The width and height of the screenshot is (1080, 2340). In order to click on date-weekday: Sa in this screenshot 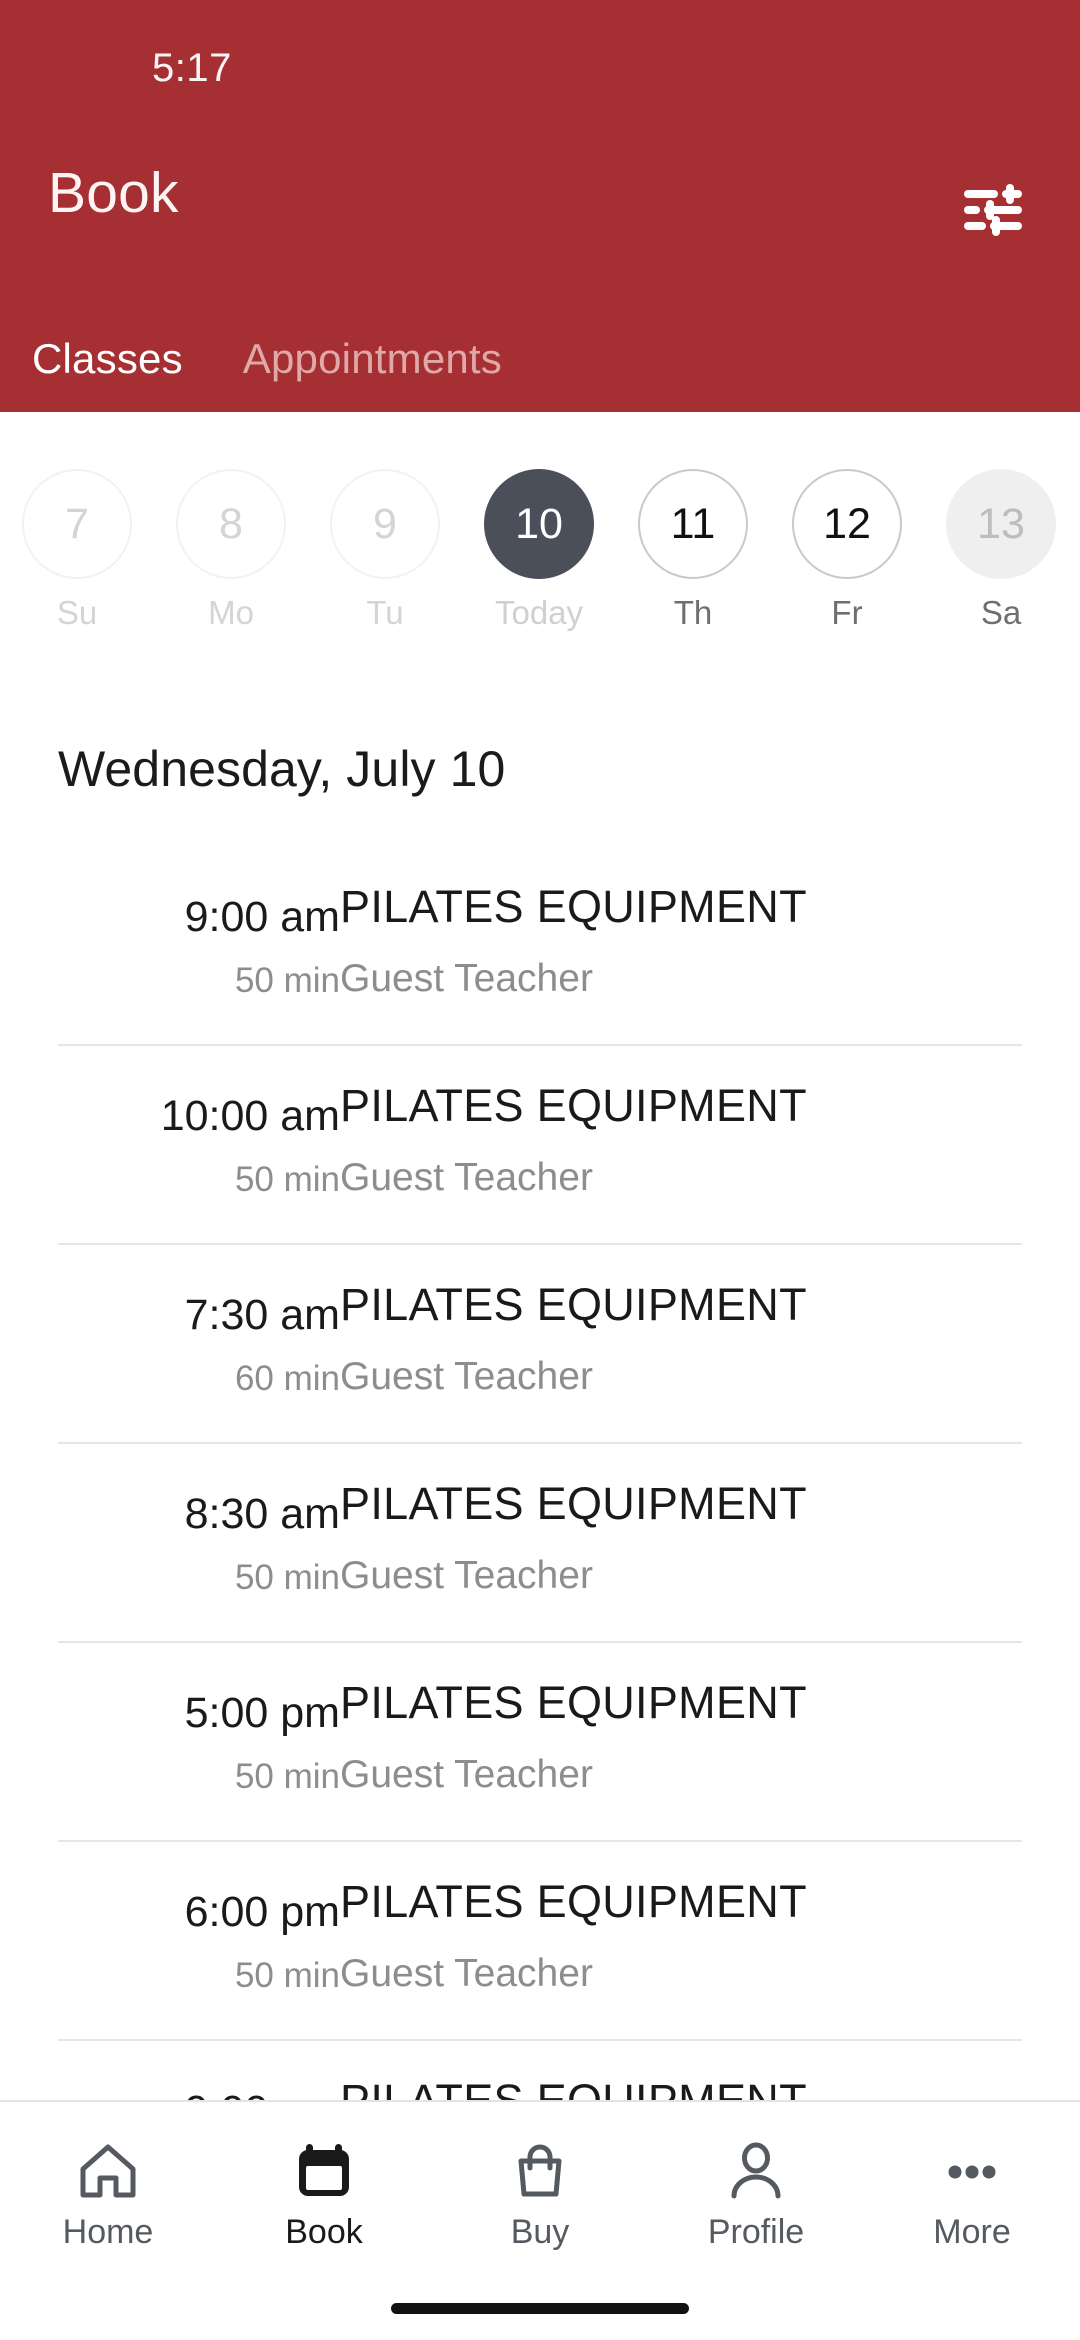, I will do `click(1001, 612)`.